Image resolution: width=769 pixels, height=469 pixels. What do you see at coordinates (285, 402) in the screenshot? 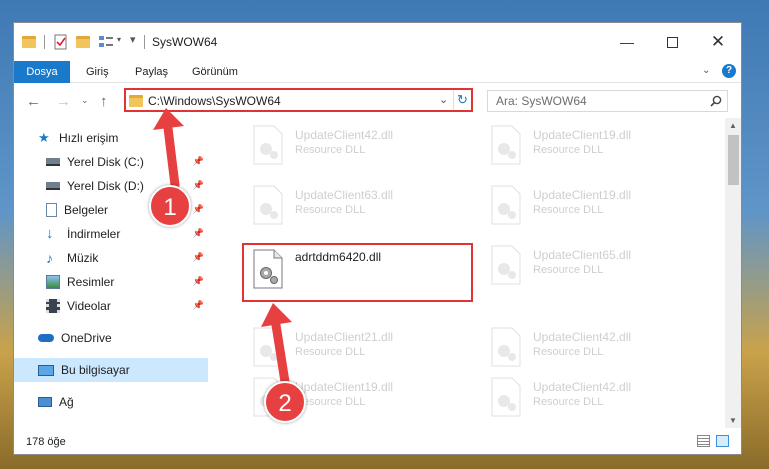
I see `step-2-badge: 2` at bounding box center [285, 402].